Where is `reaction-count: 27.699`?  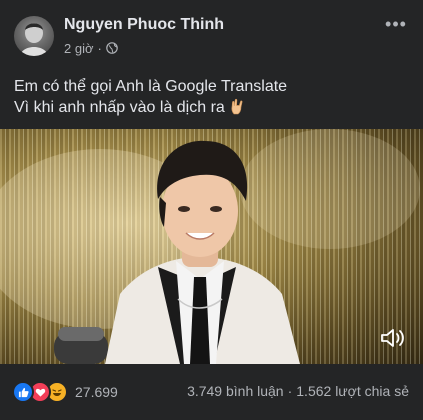
reaction-count: 27.699 is located at coordinates (96, 392).